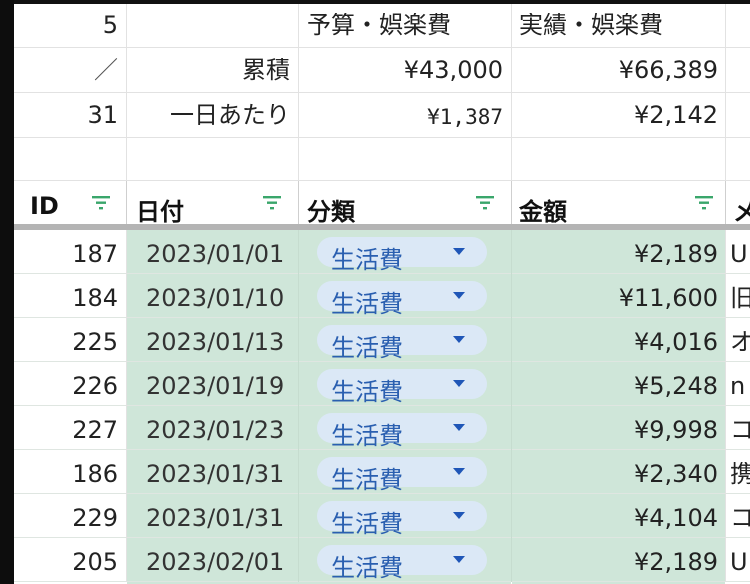 Image resolution: width=750 pixels, height=584 pixels. I want to click on cell-amount: ¥4,016, so click(615, 342).